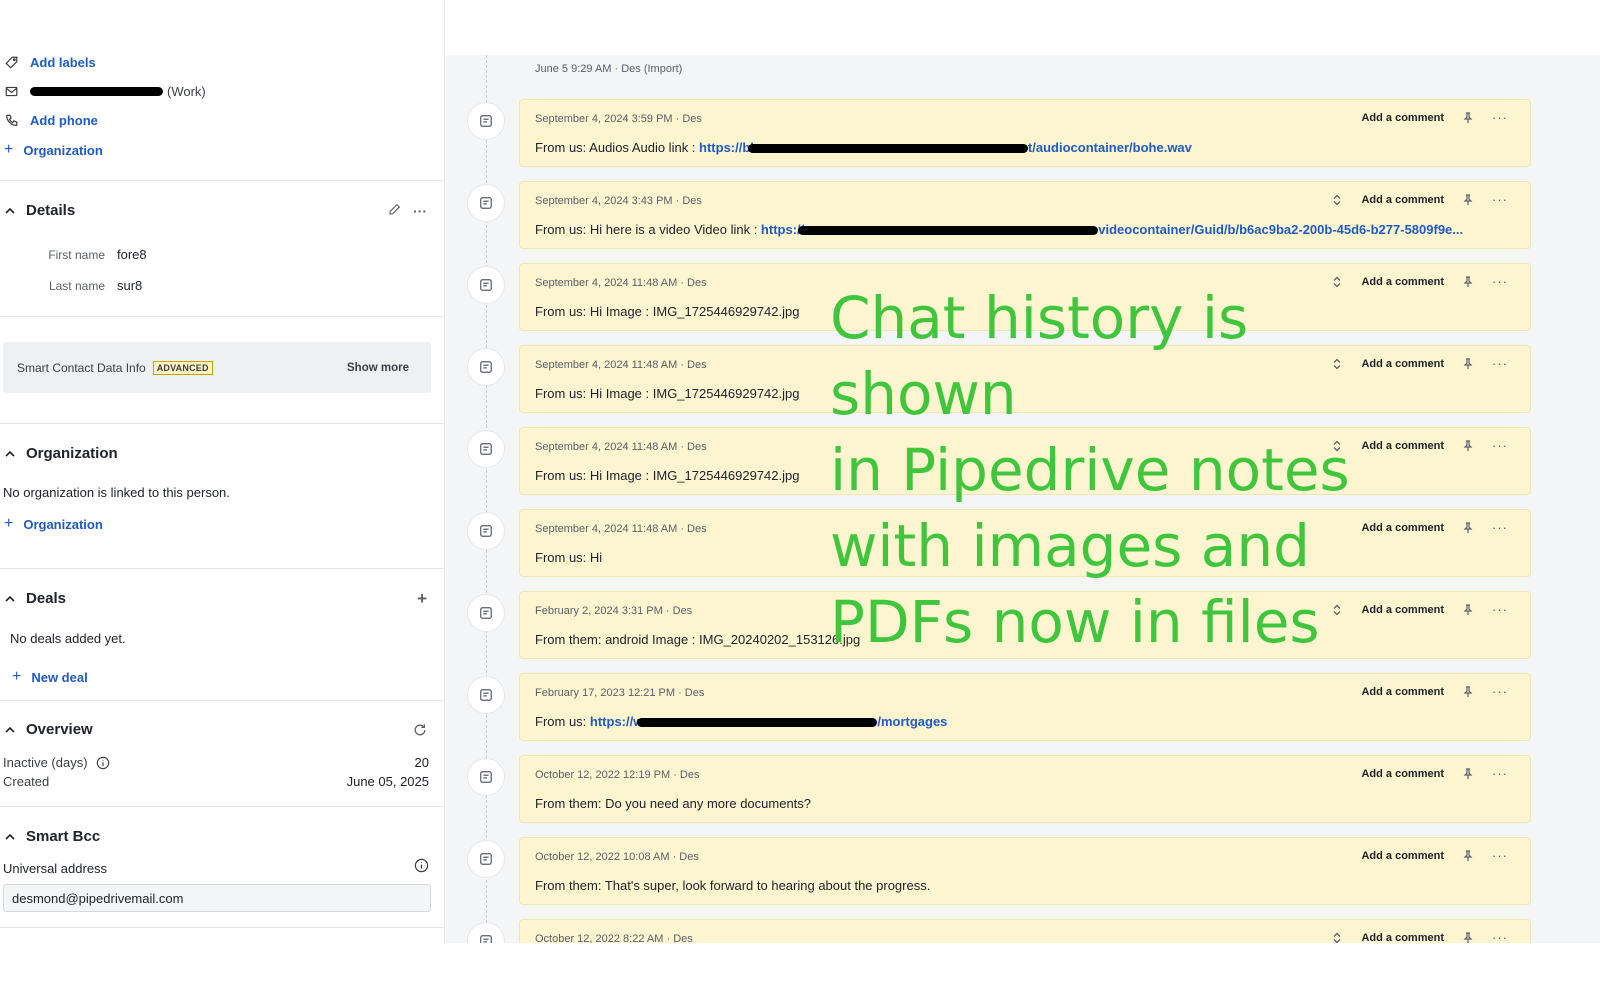 Image resolution: width=1600 pixels, height=1000 pixels. I want to click on note-prefix: From us:, so click(562, 721).